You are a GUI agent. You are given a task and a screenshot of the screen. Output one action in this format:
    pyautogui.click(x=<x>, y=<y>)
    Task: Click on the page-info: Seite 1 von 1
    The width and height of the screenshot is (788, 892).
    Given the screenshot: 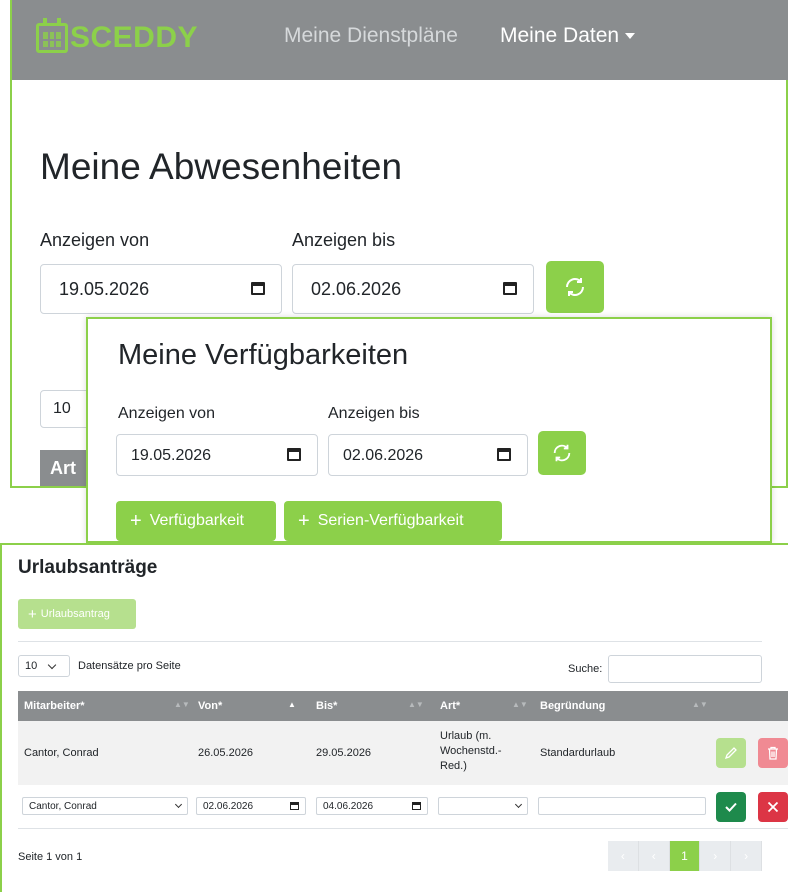 What is the action you would take?
    pyautogui.click(x=50, y=857)
    